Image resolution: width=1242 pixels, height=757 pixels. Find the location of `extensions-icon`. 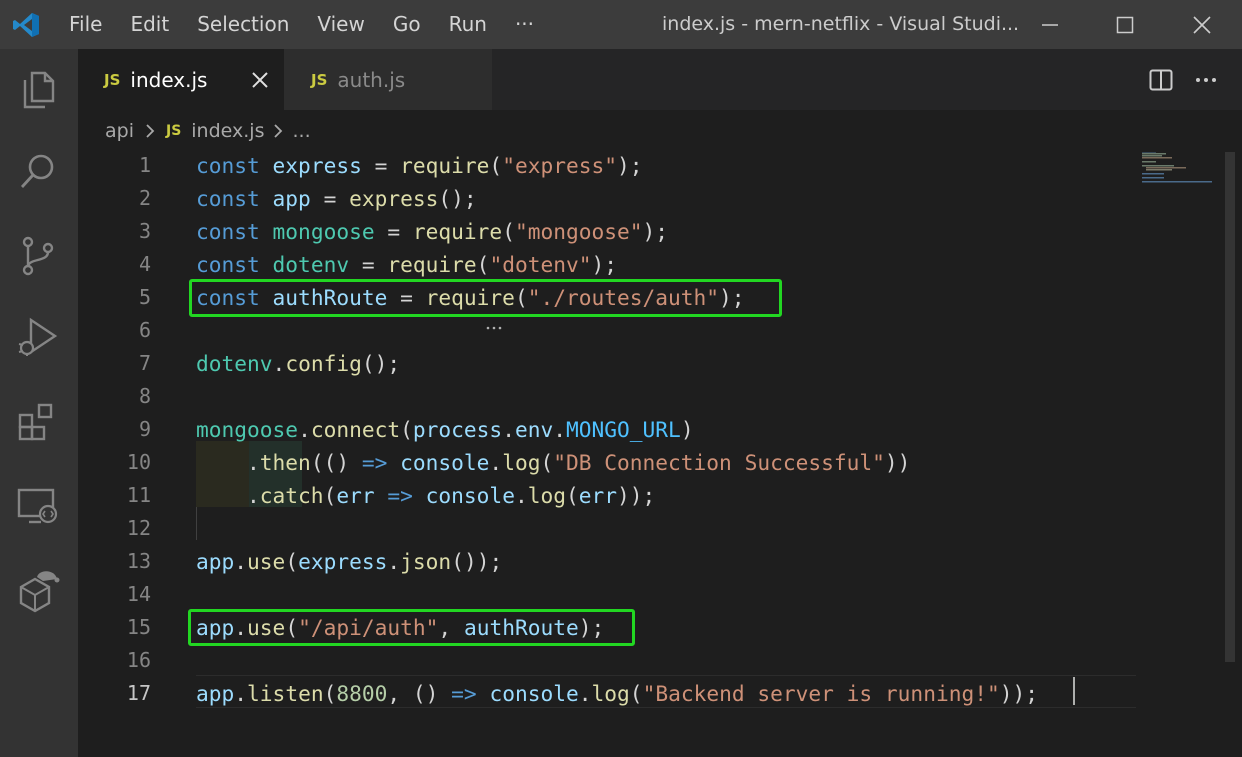

extensions-icon is located at coordinates (38, 422).